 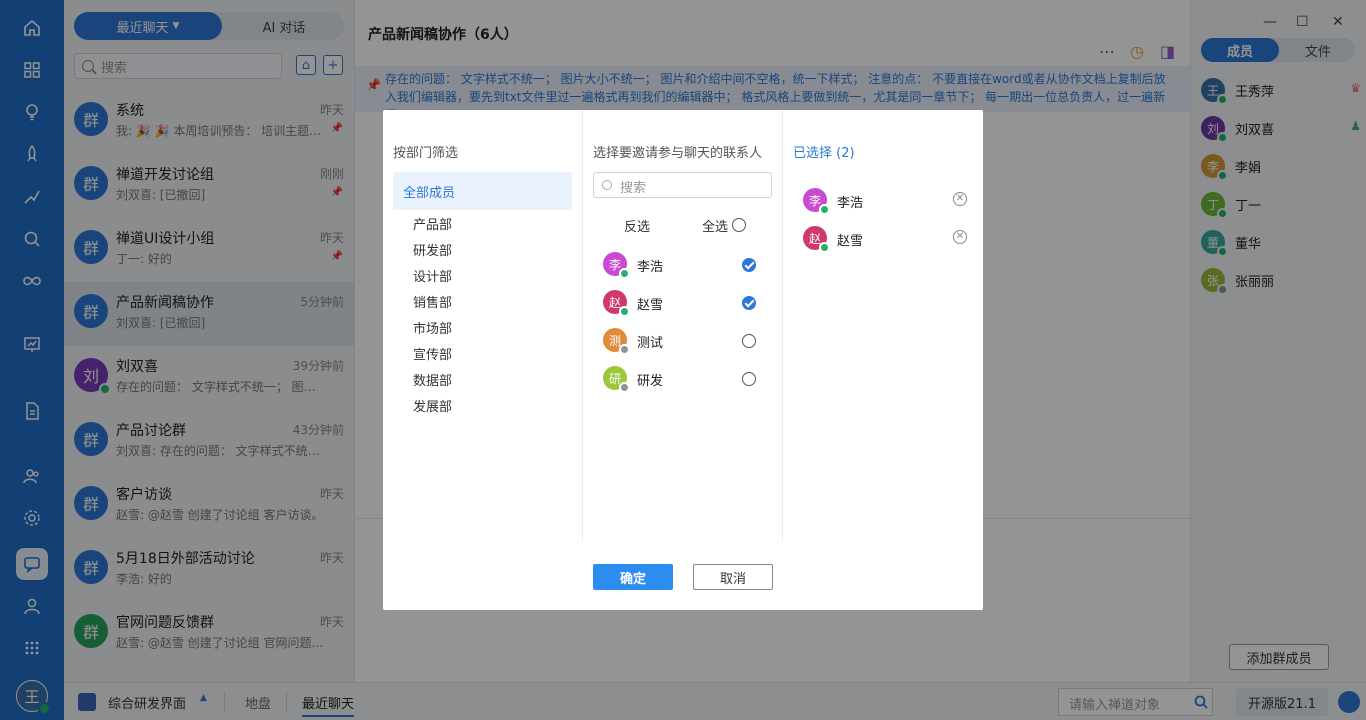 What do you see at coordinates (824, 153) in the screenshot?
I see `selected-header: 已选择 (2)` at bounding box center [824, 153].